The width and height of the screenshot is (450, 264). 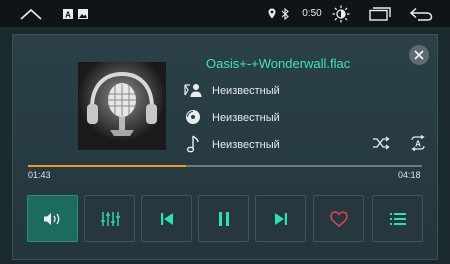 I want to click on music-note-icon, so click(x=193, y=144).